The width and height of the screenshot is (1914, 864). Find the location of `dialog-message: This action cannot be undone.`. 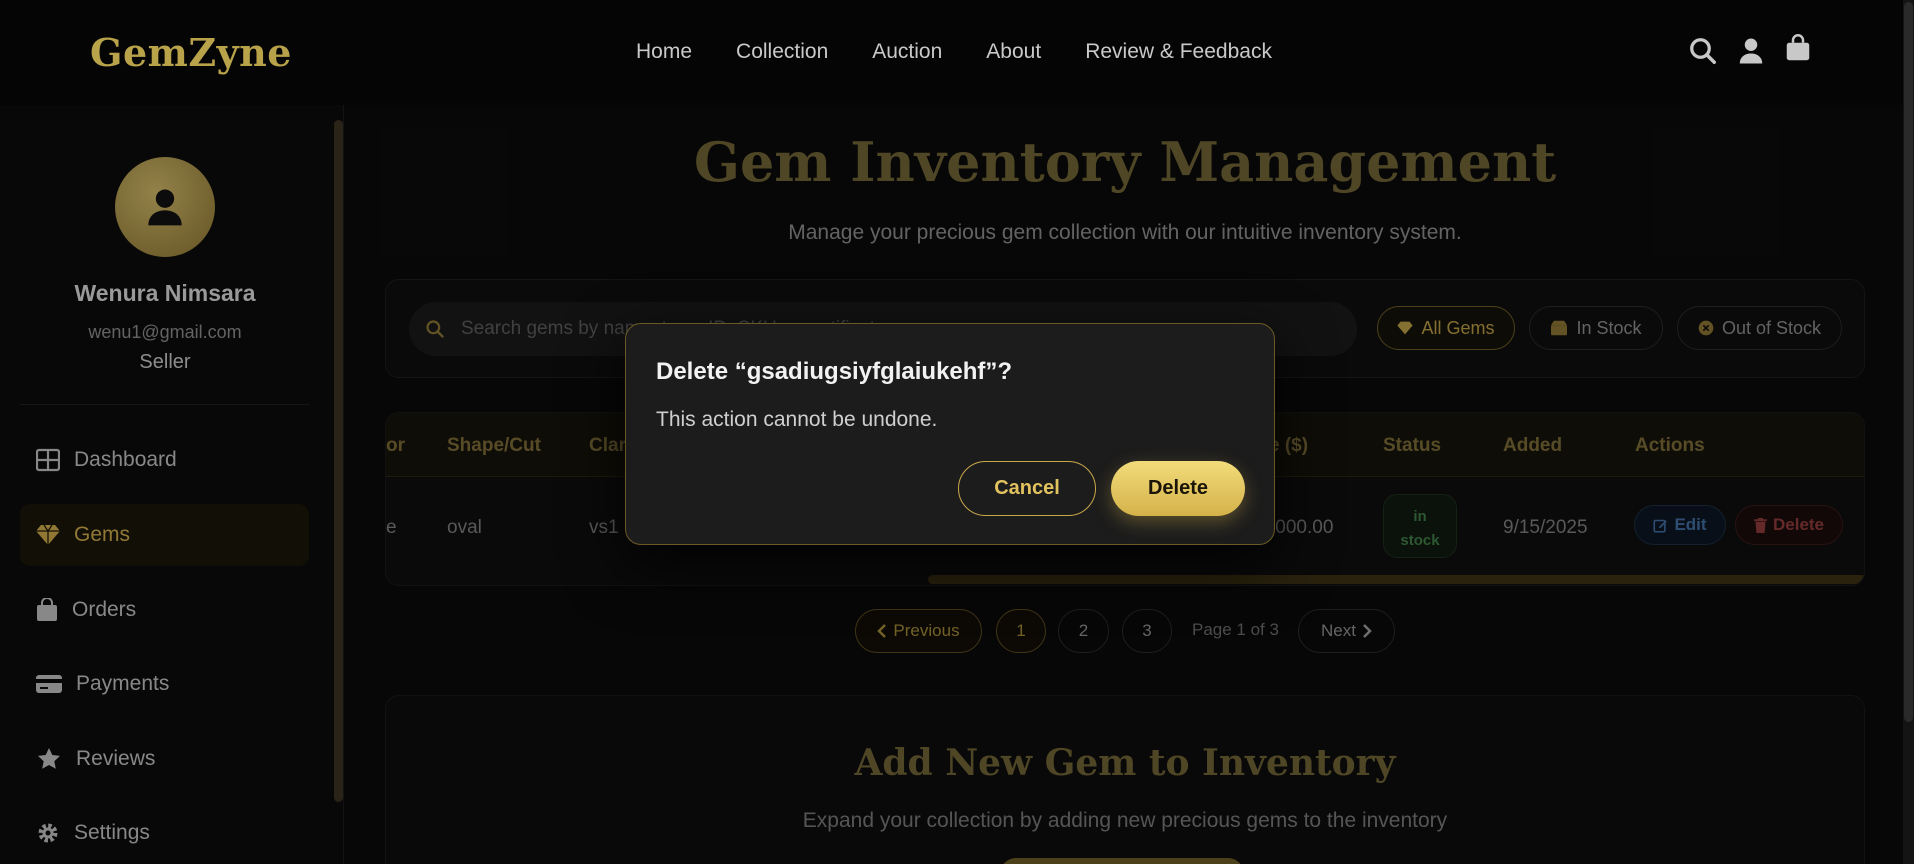

dialog-message: This action cannot be undone. is located at coordinates (797, 419).